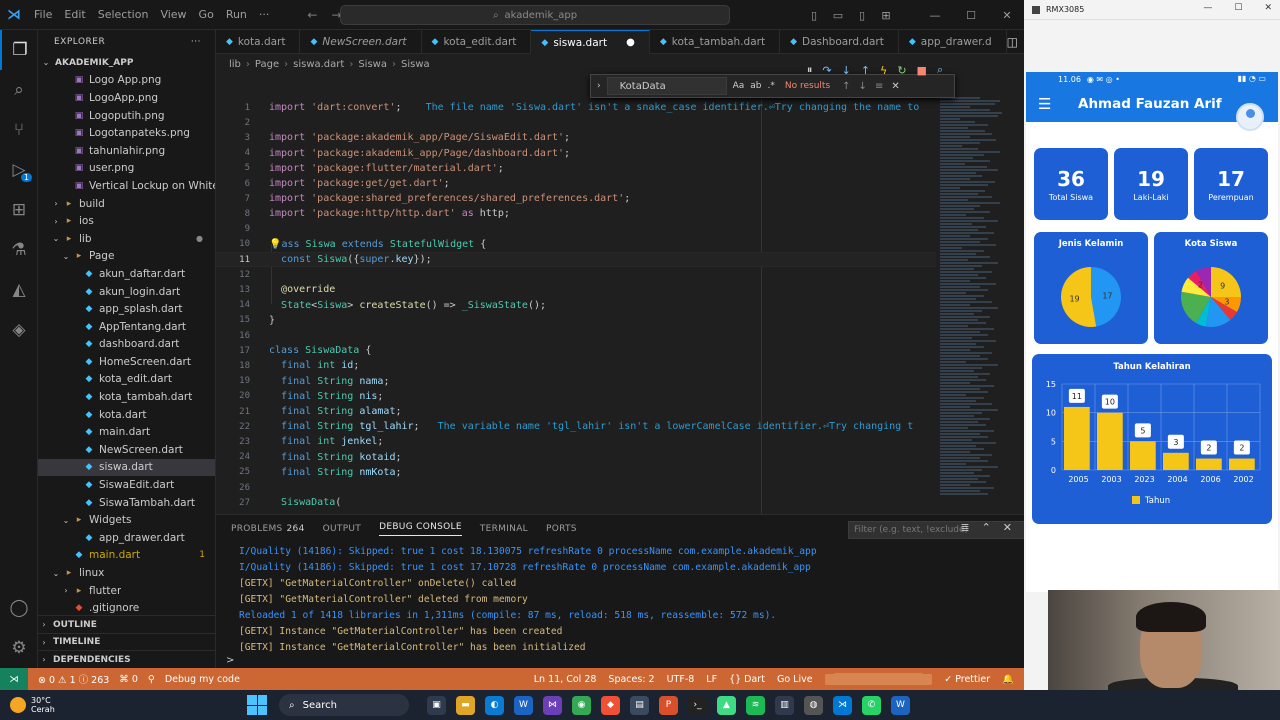 The width and height of the screenshot is (1280, 720). I want to click on spotify-icon: ≋, so click(755, 705).